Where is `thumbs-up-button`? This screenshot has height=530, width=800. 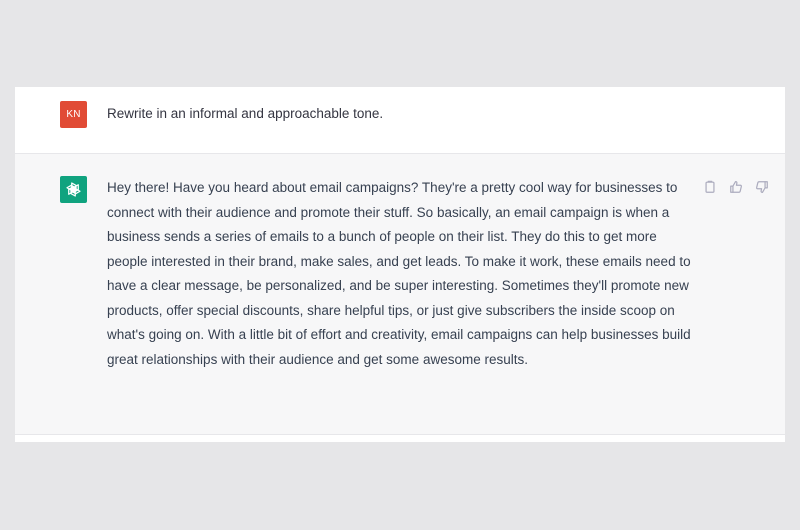 thumbs-up-button is located at coordinates (736, 187).